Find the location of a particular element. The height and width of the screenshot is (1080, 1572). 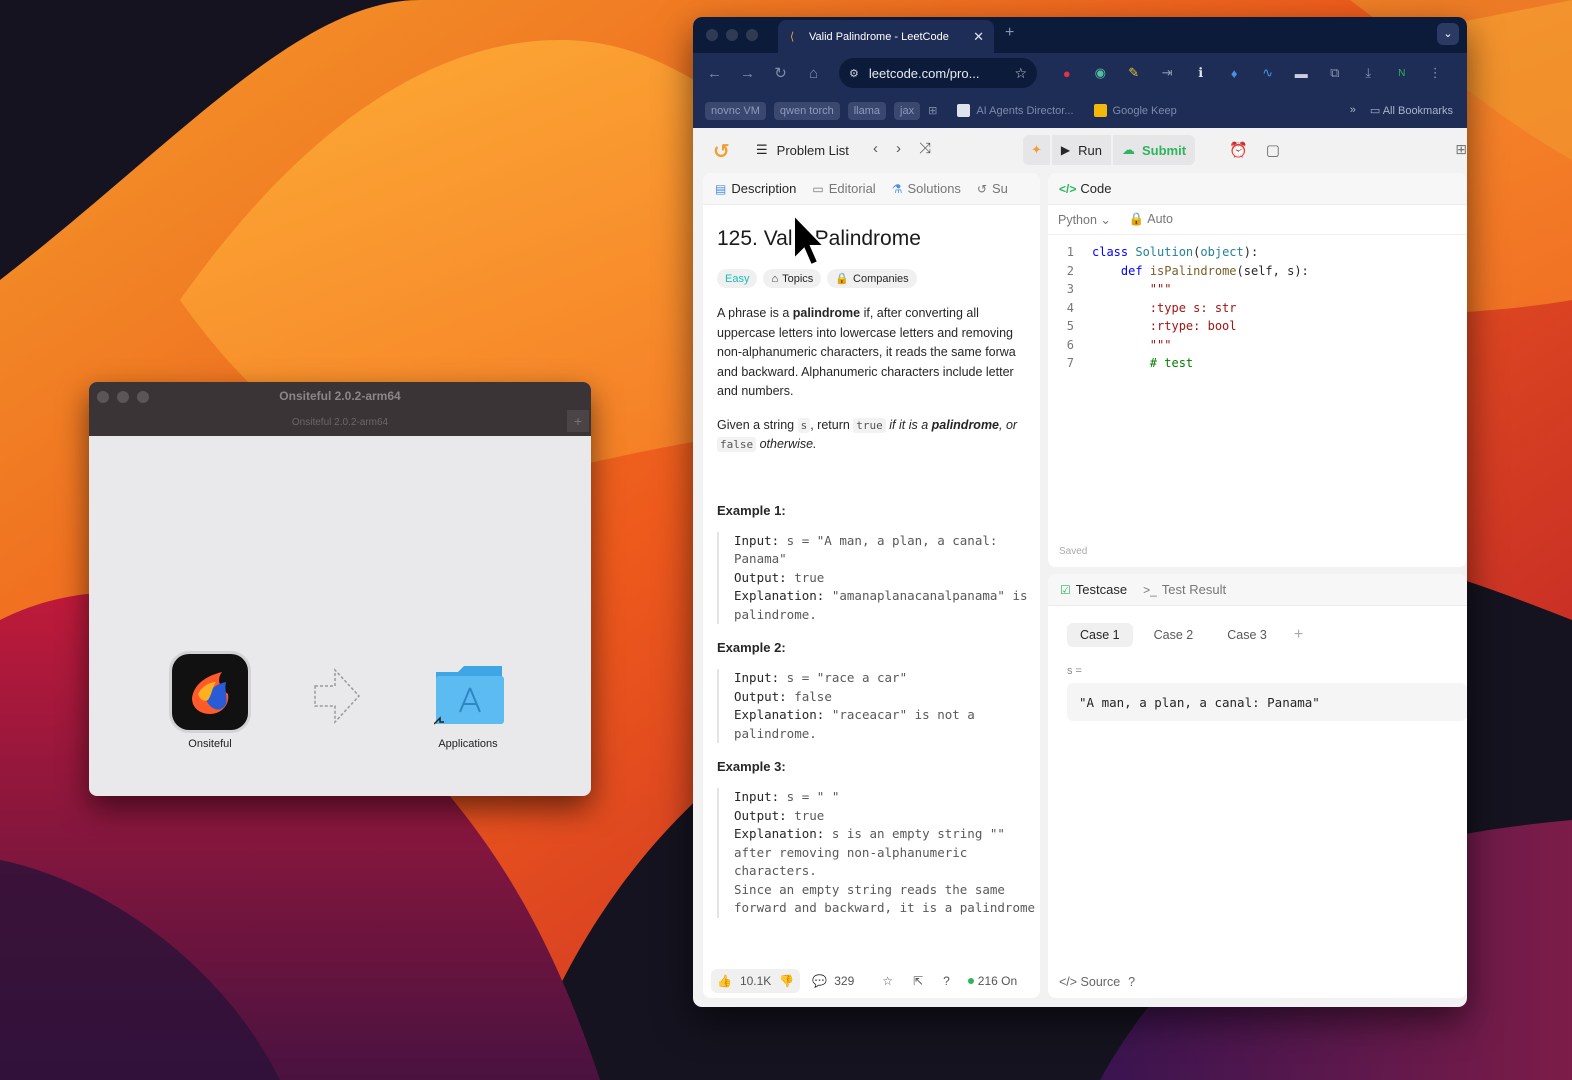

close-tab-icon: ✕ is located at coordinates (978, 37).